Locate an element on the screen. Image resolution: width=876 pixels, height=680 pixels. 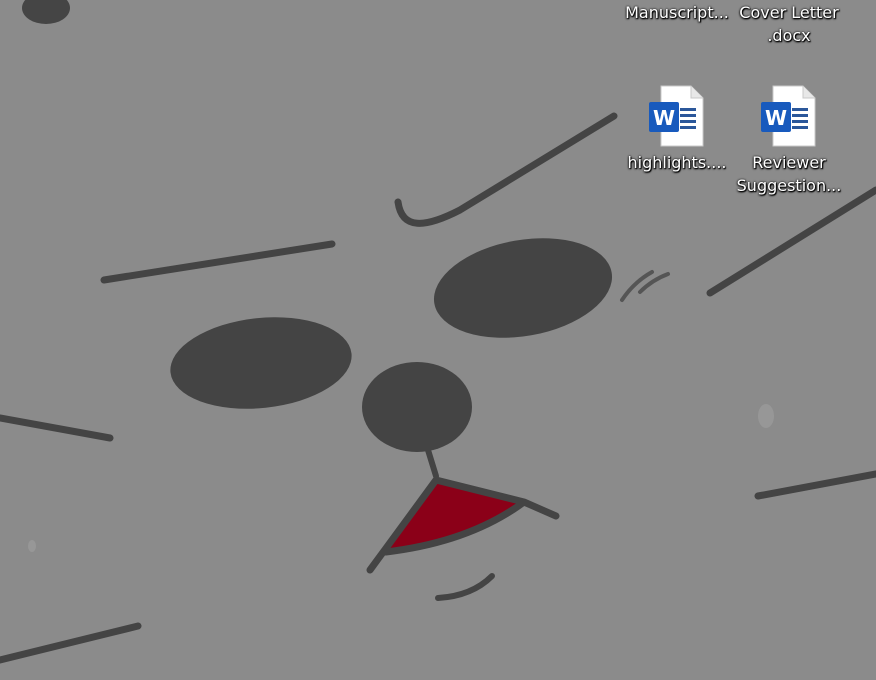
wallpaper-nose is located at coordinates (417, 407).